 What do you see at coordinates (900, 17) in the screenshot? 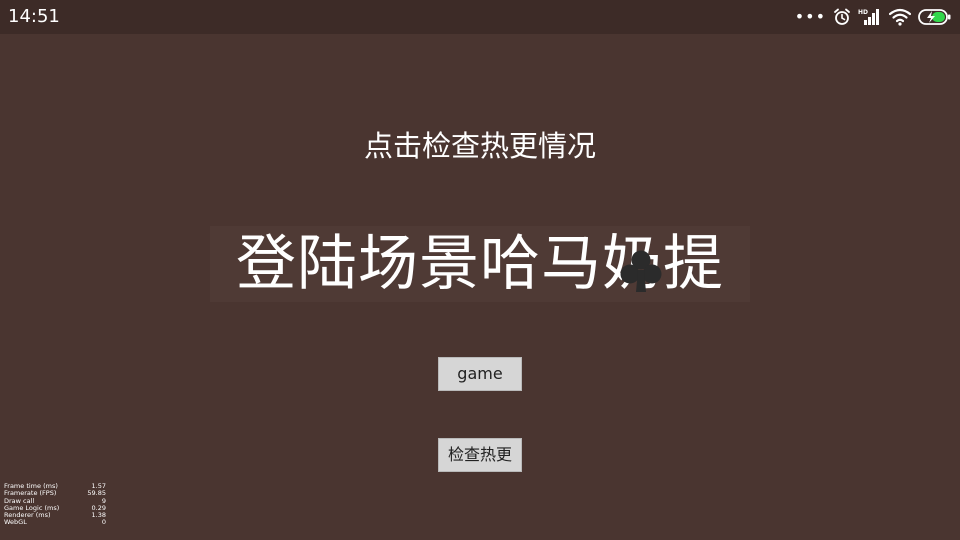
I see `wifi-icon` at bounding box center [900, 17].